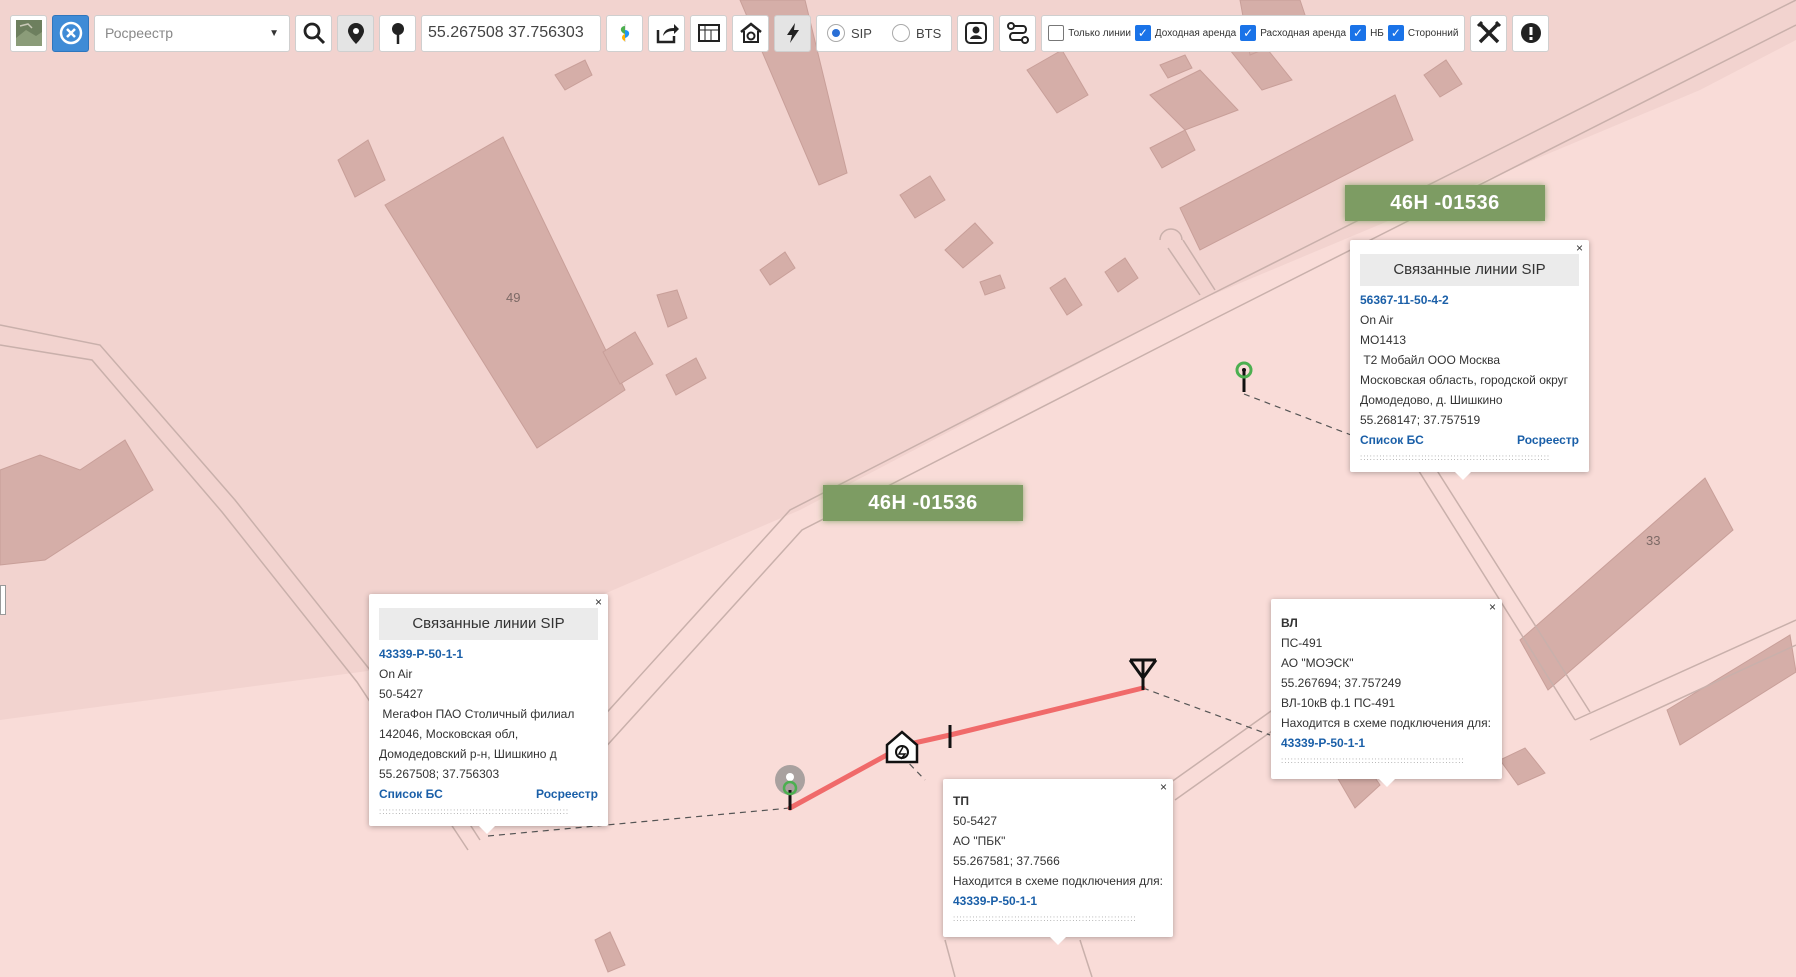 The width and height of the screenshot is (1796, 977). I want to click on cadastral-map-button, so click(708, 33).